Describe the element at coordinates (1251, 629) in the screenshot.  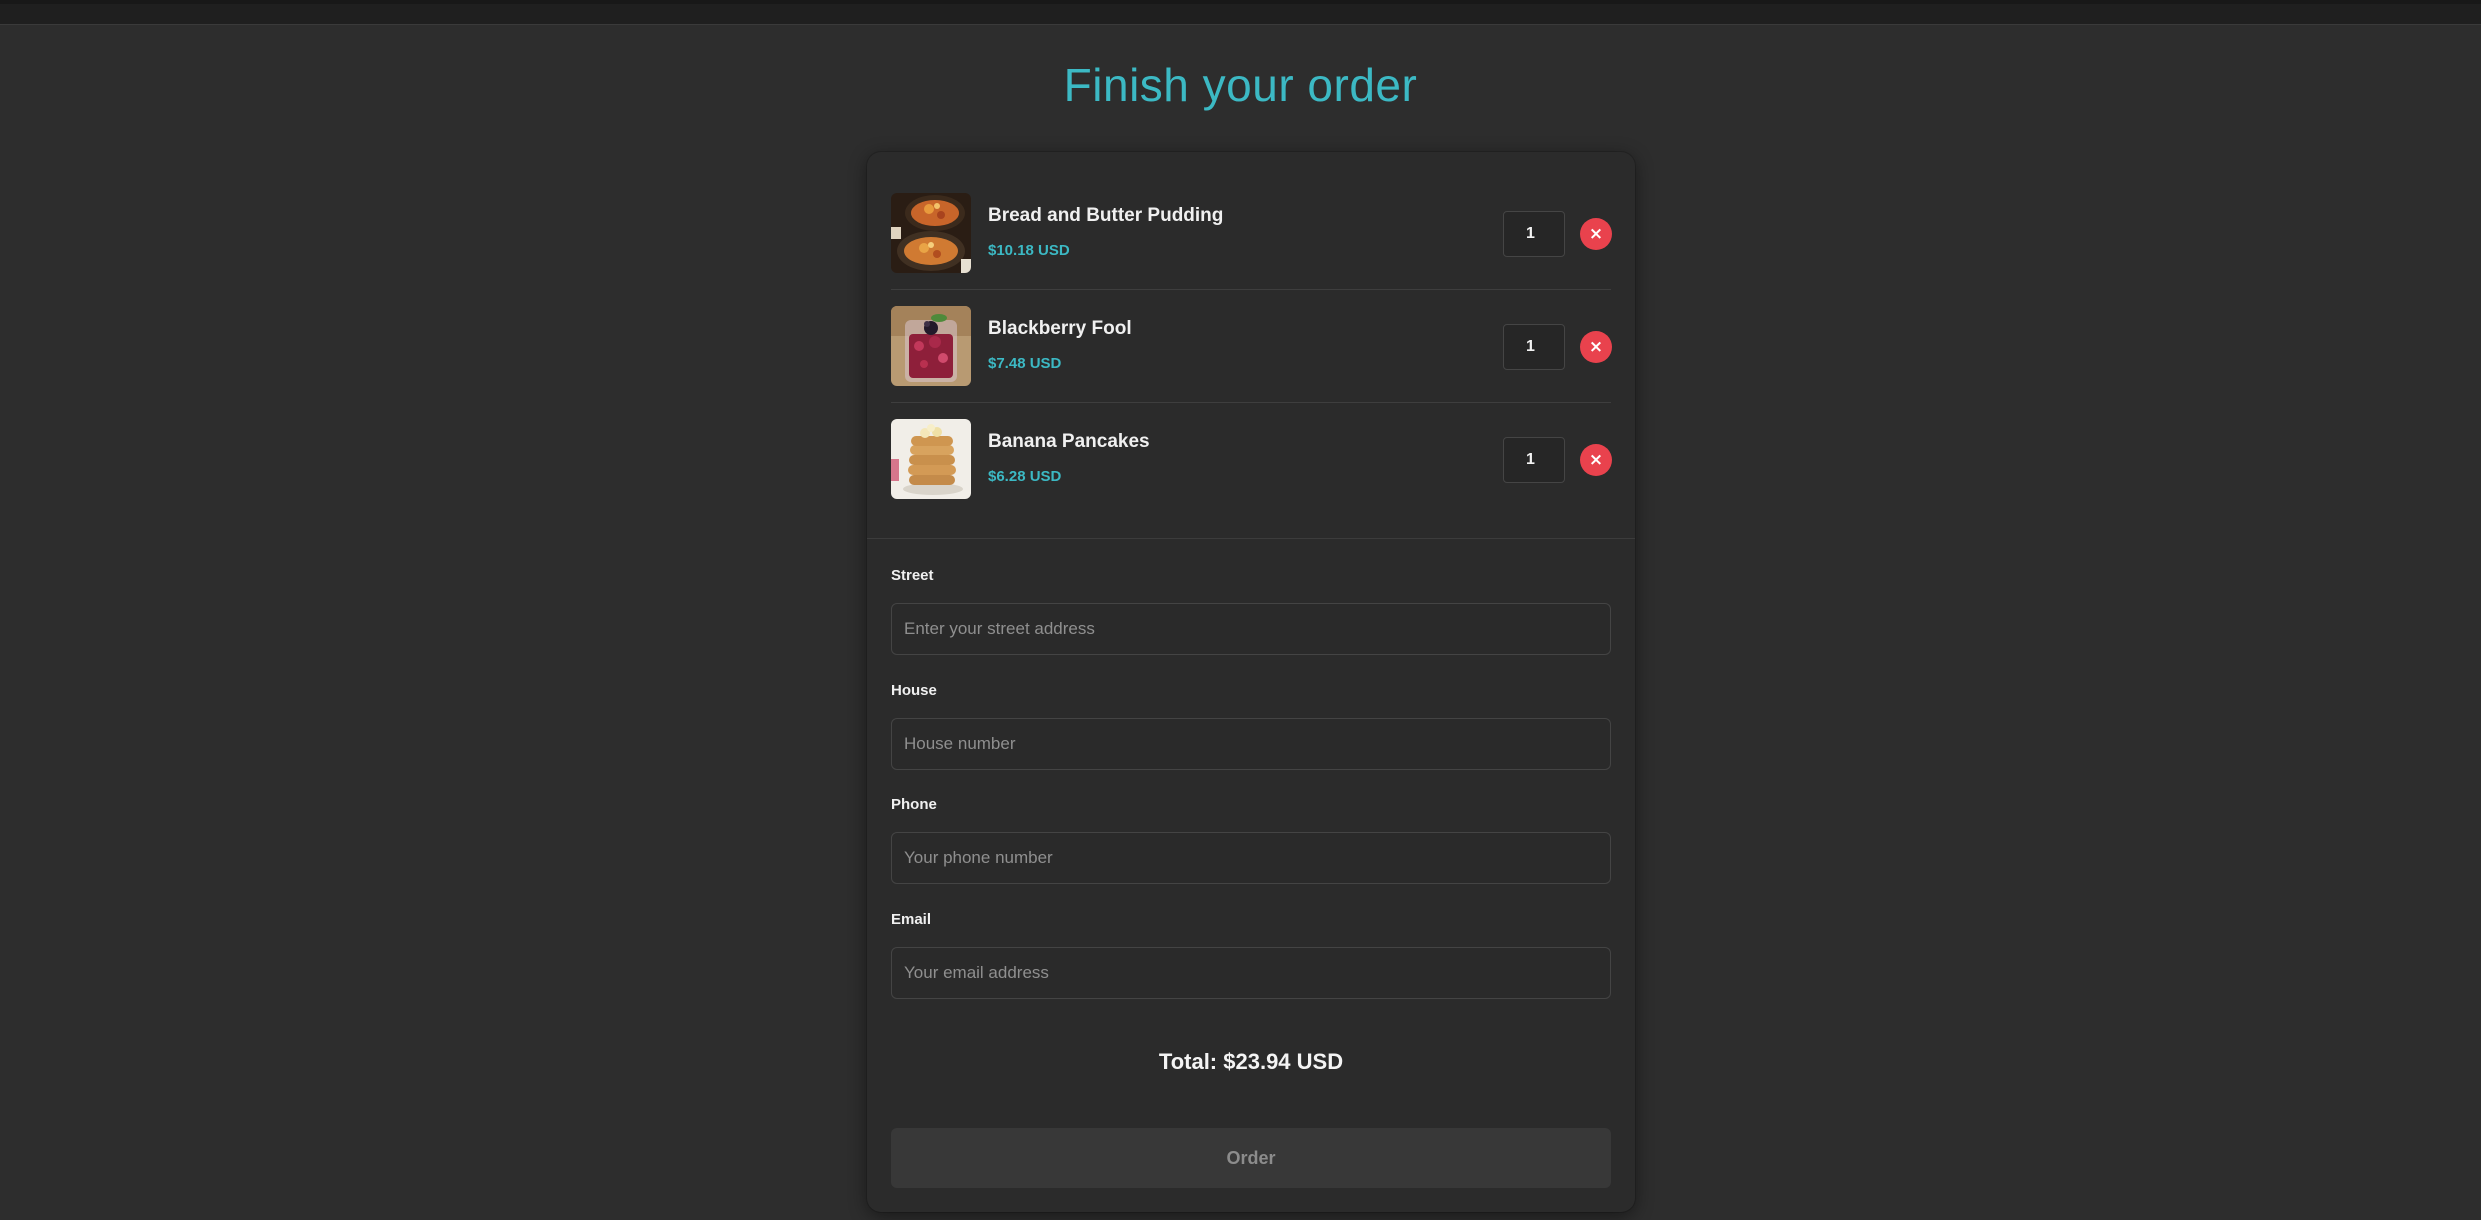
I see `street-input` at that location.